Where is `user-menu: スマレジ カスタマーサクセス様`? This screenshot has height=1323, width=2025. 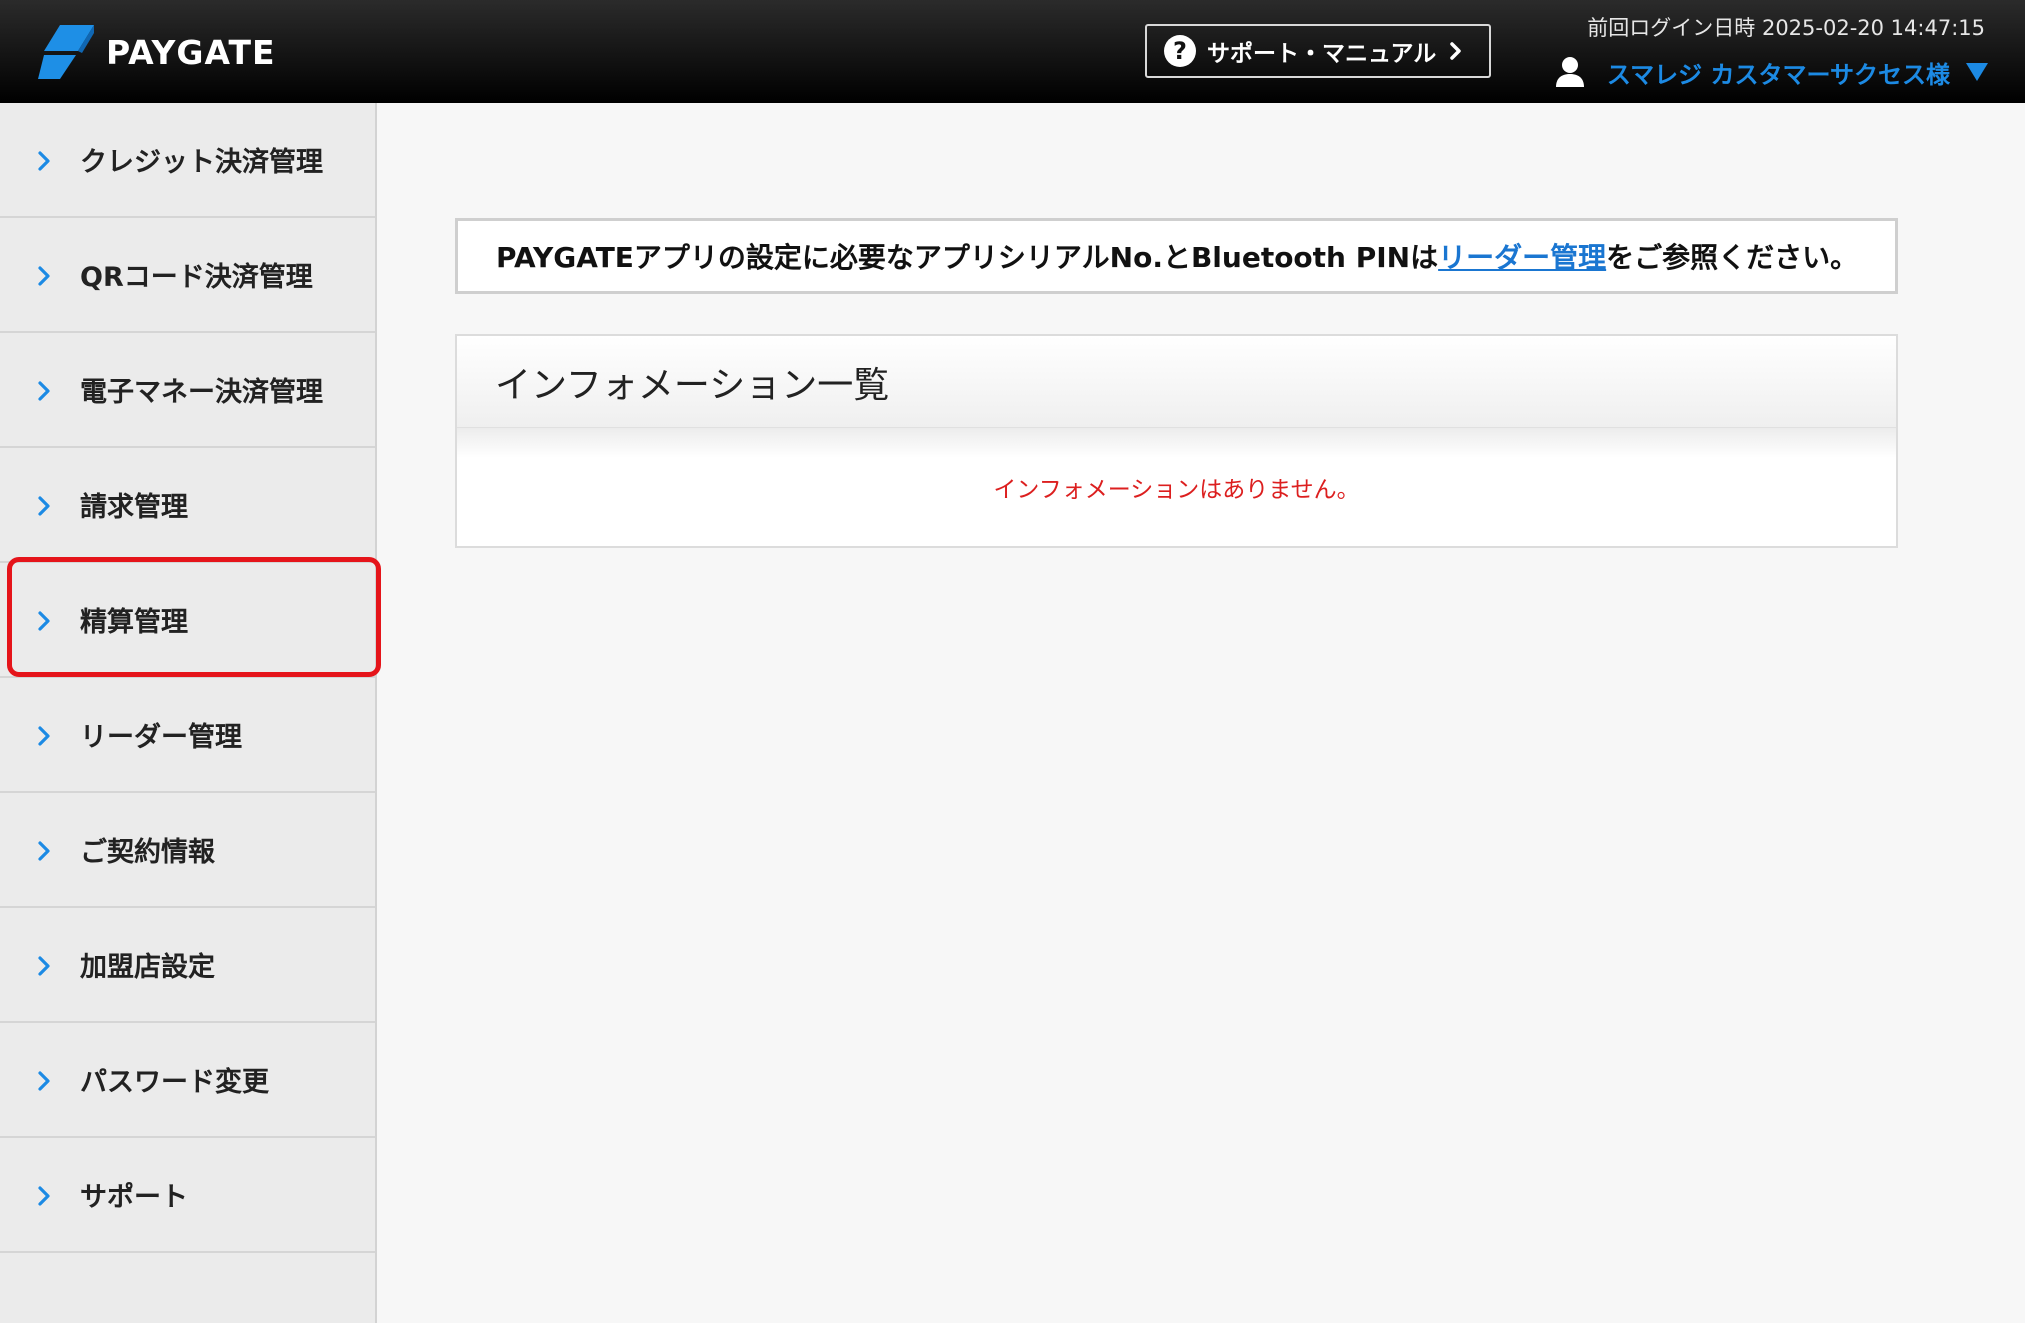 user-menu: スマレジ カスタマーサクセス様 is located at coordinates (1771, 72).